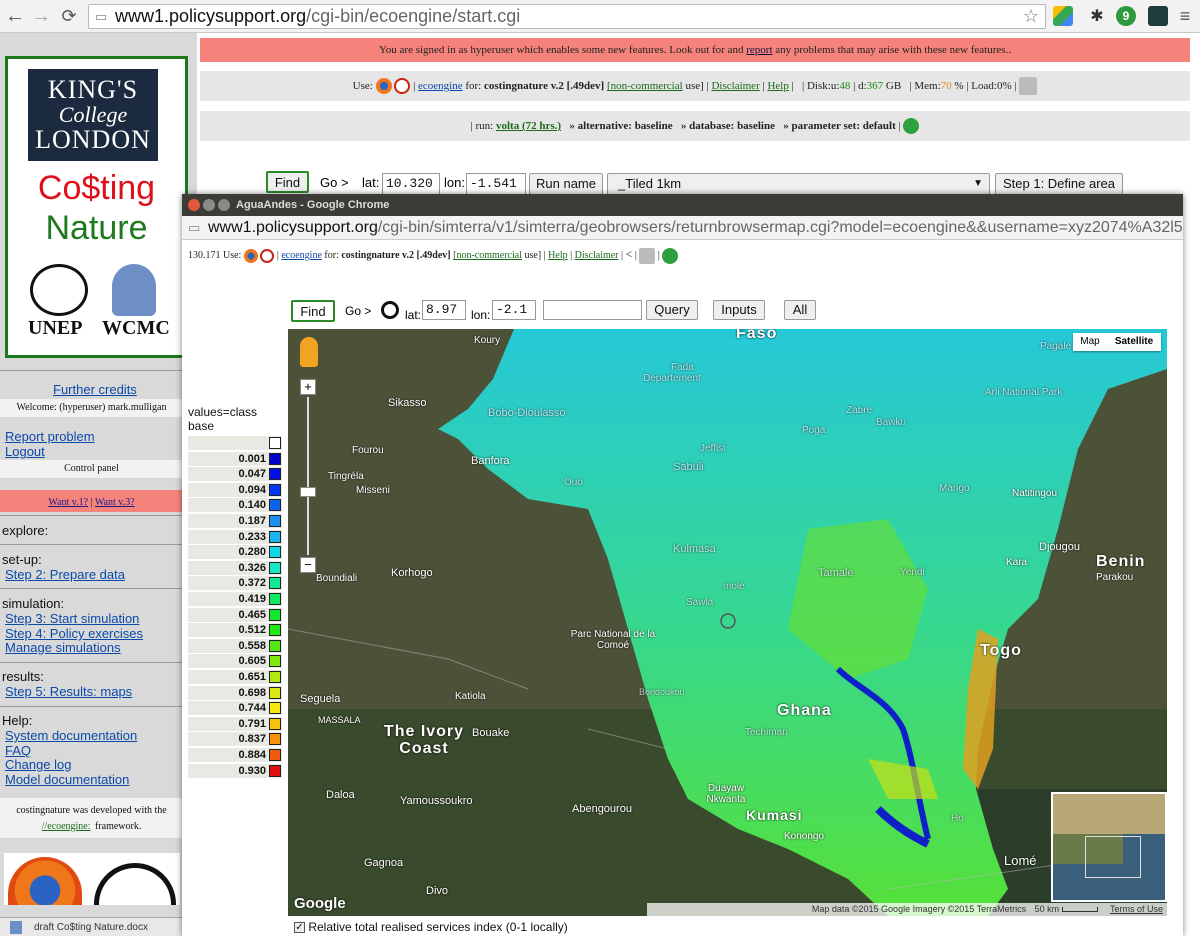  Describe the element at coordinates (566, 184) in the screenshot. I see `run-name-button: Run name` at that location.